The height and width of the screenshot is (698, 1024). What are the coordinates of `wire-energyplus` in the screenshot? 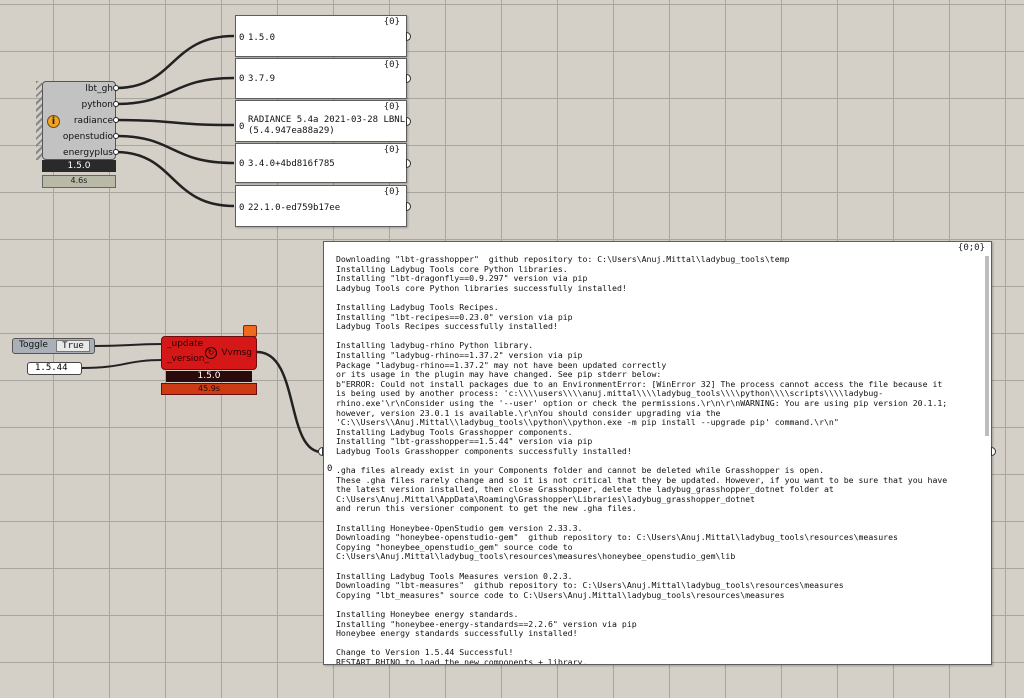 It's located at (175, 179).